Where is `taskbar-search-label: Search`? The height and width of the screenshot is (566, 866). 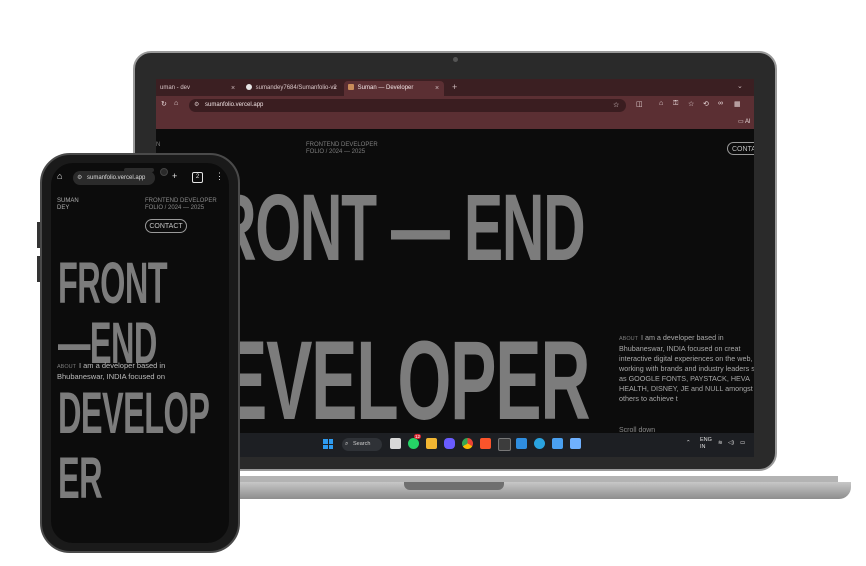
taskbar-search-label: Search is located at coordinates (362, 444).